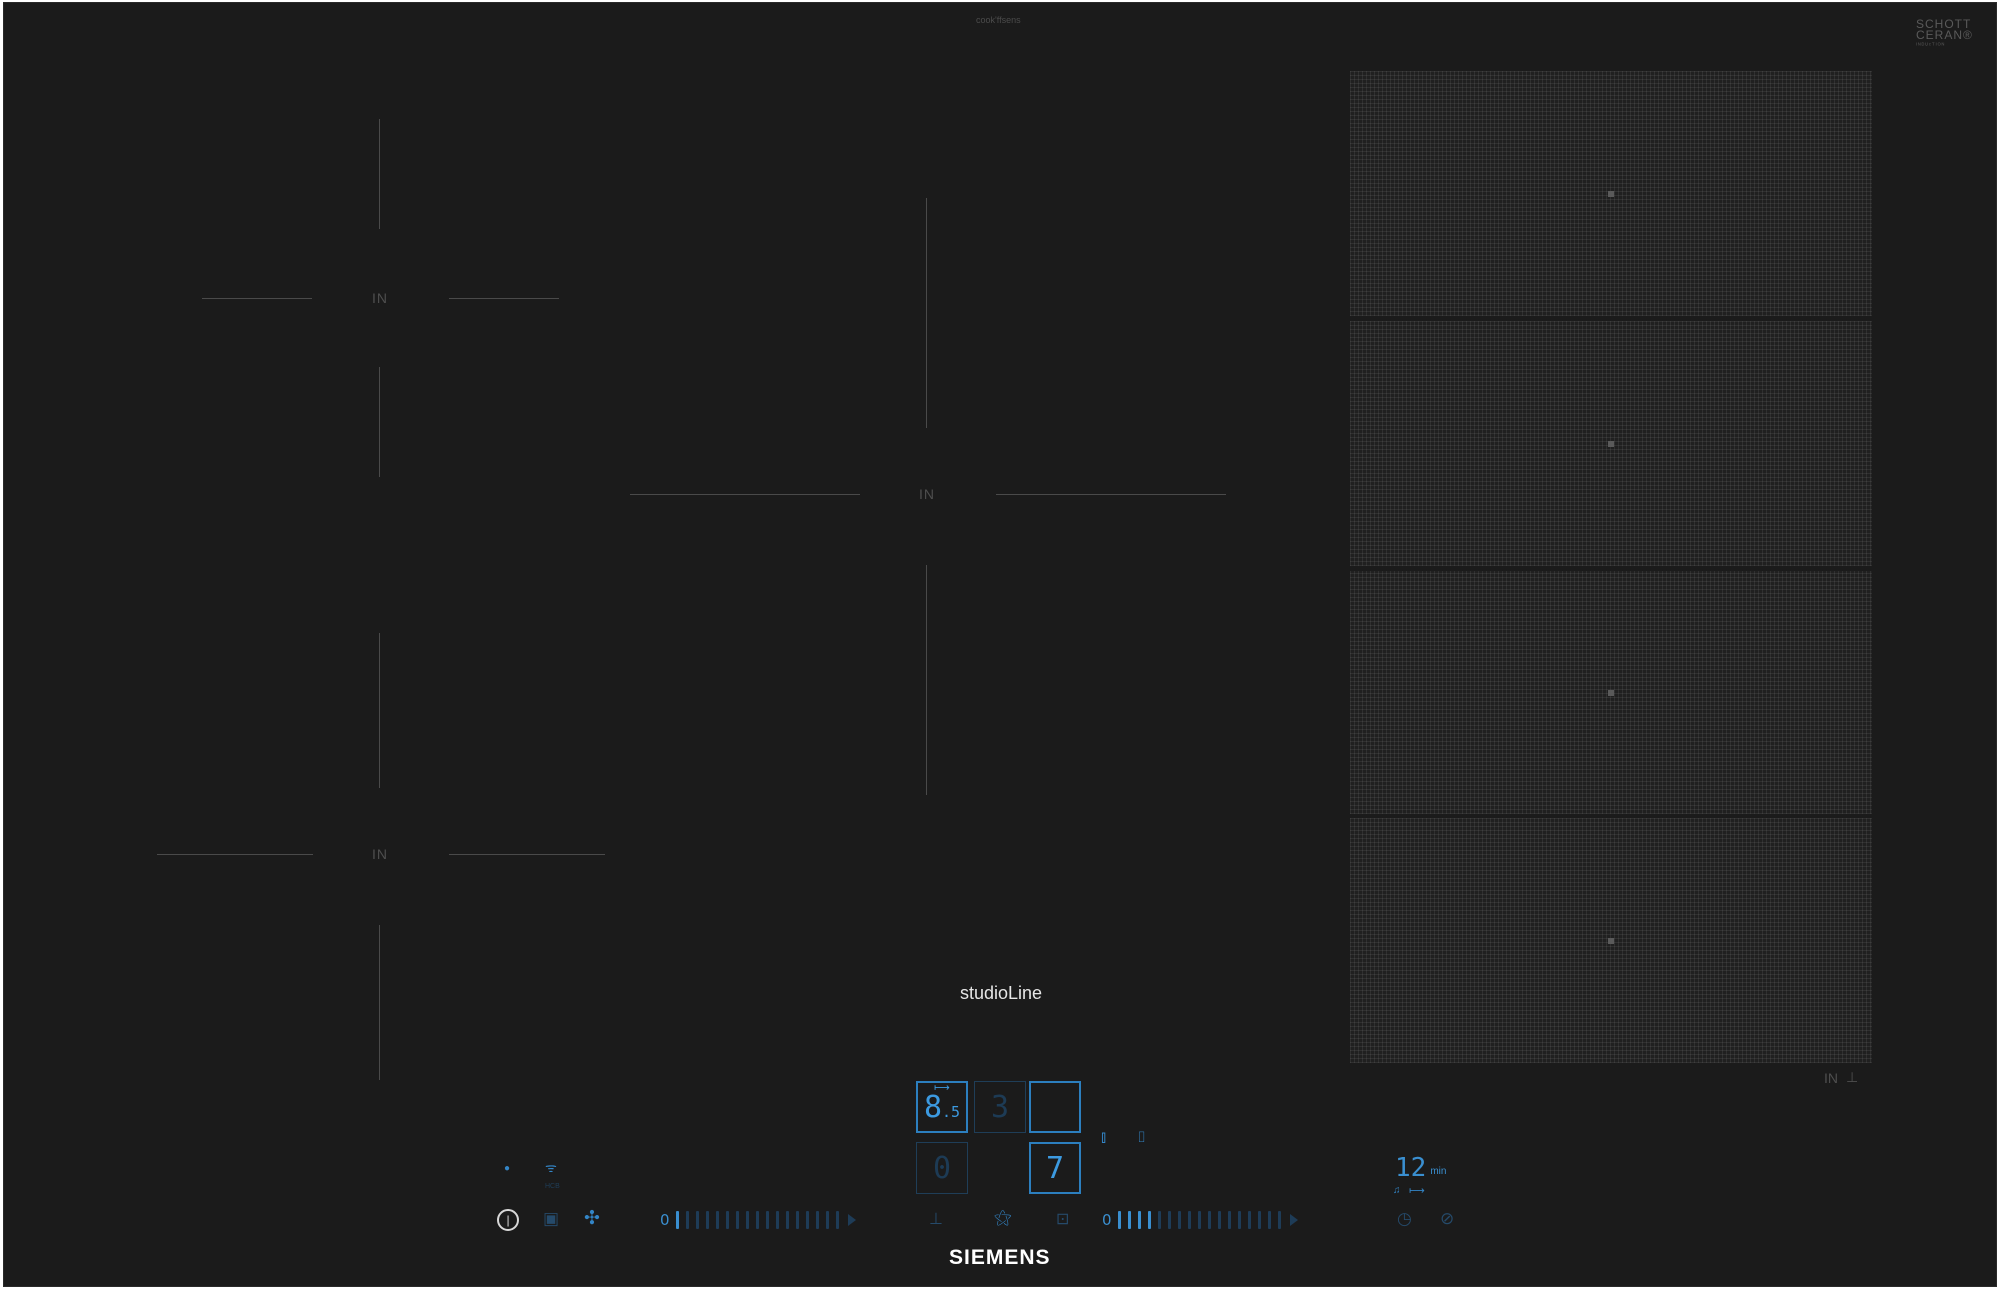 This screenshot has width=2000, height=1289. I want to click on hood-icon: ⚝, so click(1003, 1217).